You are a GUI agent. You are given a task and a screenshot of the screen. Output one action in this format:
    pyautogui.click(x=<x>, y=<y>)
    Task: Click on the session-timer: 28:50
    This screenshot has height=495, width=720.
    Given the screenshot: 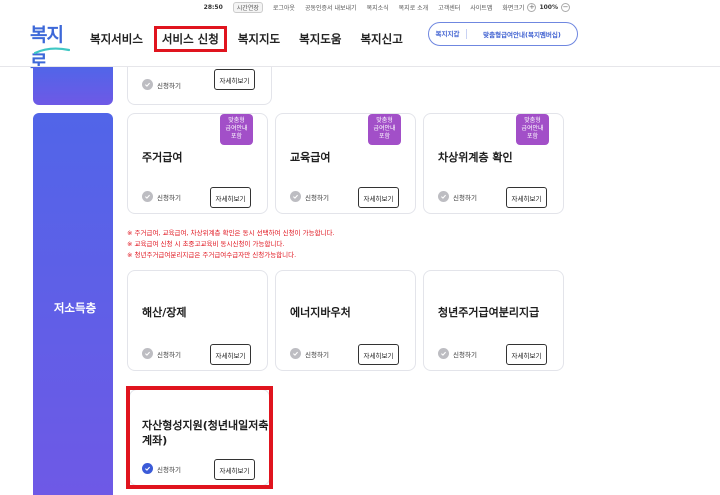 What is the action you would take?
    pyautogui.click(x=213, y=7)
    